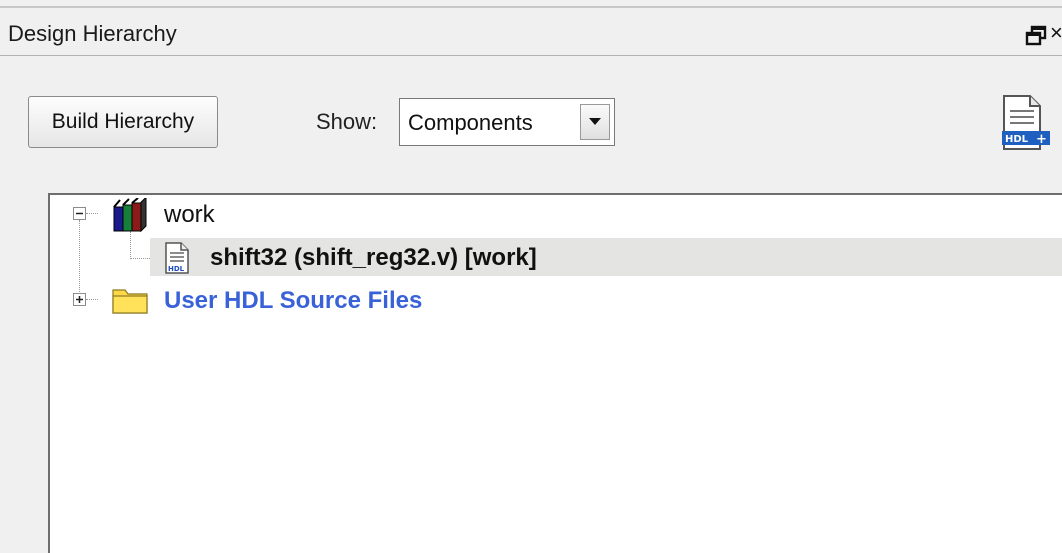  What do you see at coordinates (1026, 123) in the screenshot?
I see `new-hdl-file-icon: HDL +` at bounding box center [1026, 123].